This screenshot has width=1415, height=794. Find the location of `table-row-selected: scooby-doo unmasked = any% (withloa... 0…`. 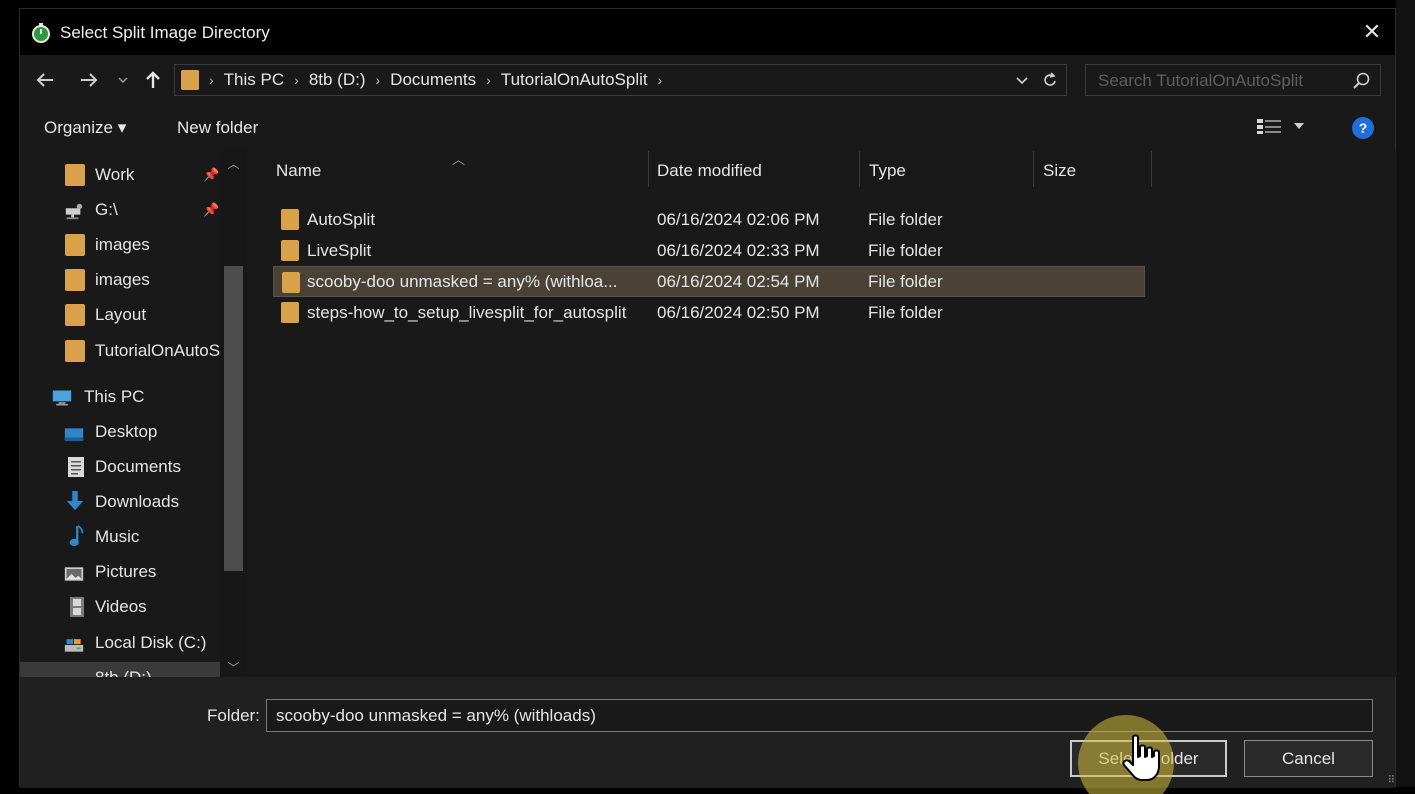

table-row-selected: scooby-doo unmasked = any% (withloa... 0… is located at coordinates (709, 281).